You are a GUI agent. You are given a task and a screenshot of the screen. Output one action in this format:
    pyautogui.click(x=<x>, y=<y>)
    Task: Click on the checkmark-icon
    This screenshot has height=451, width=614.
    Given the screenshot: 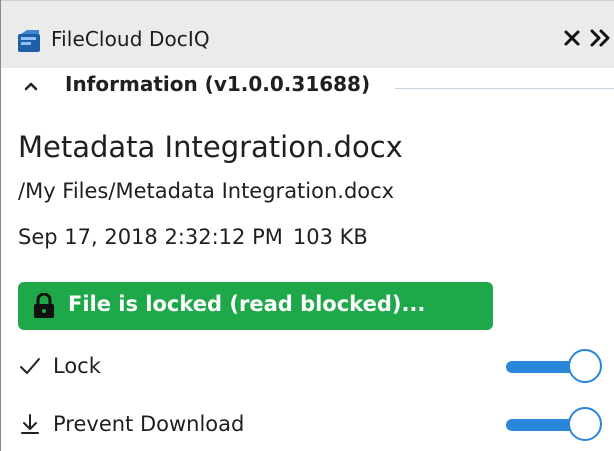 What is the action you would take?
    pyautogui.click(x=30, y=366)
    